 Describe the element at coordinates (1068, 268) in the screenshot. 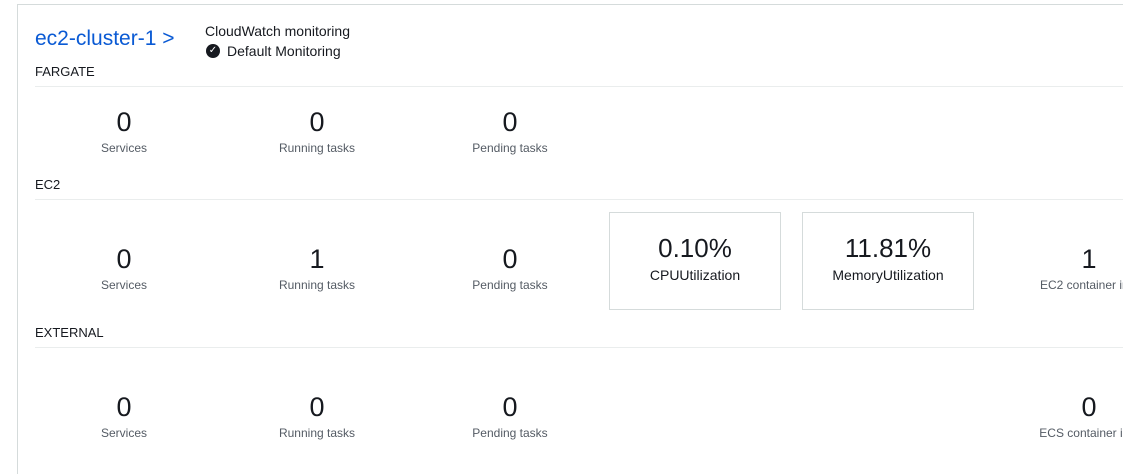

I see `ec2-container-instances-metric: 1 EC2 container inst` at that location.